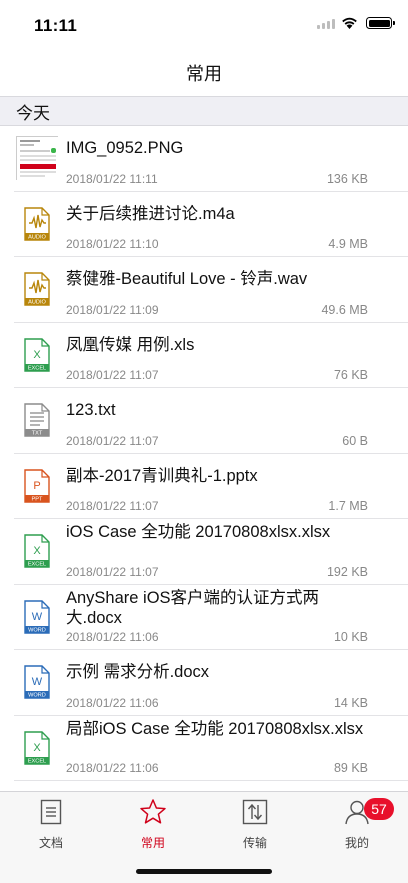  I want to click on tab-label: 文档, so click(50, 843).